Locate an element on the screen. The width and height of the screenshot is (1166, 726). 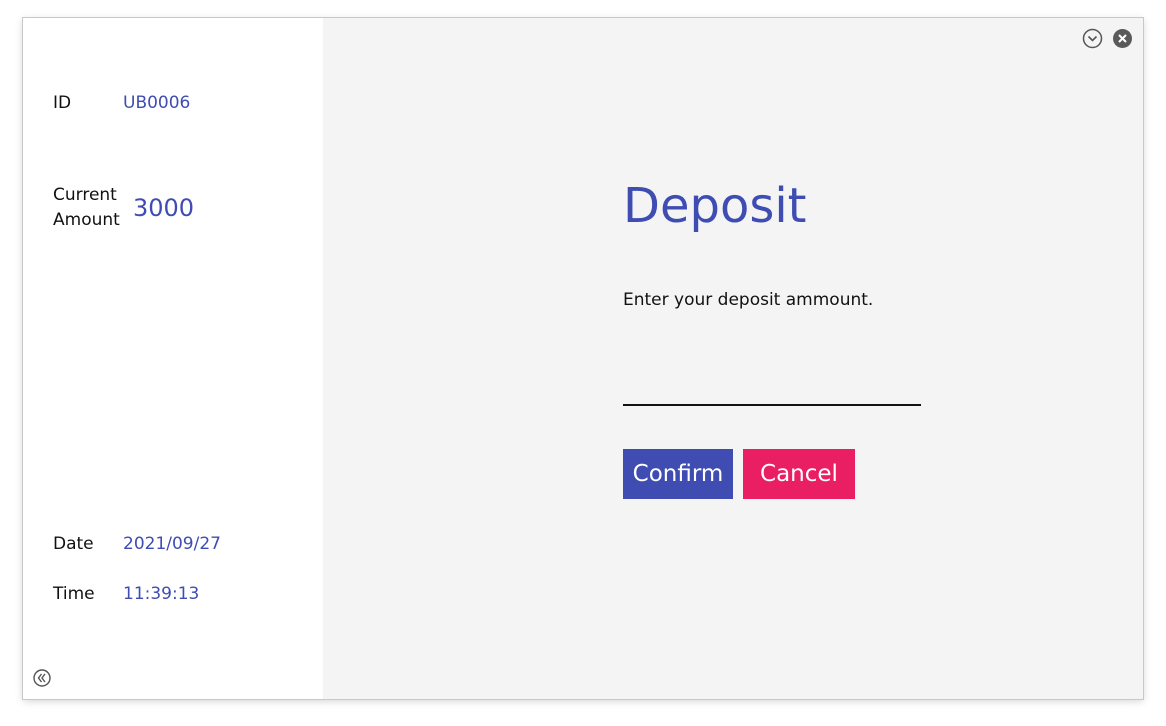
current-amount-value: 3000 is located at coordinates (164, 208).